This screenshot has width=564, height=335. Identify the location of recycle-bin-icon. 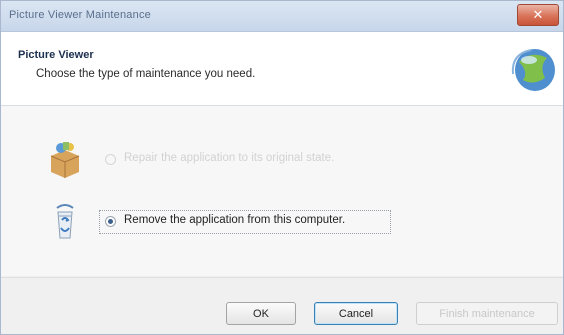
(65, 221).